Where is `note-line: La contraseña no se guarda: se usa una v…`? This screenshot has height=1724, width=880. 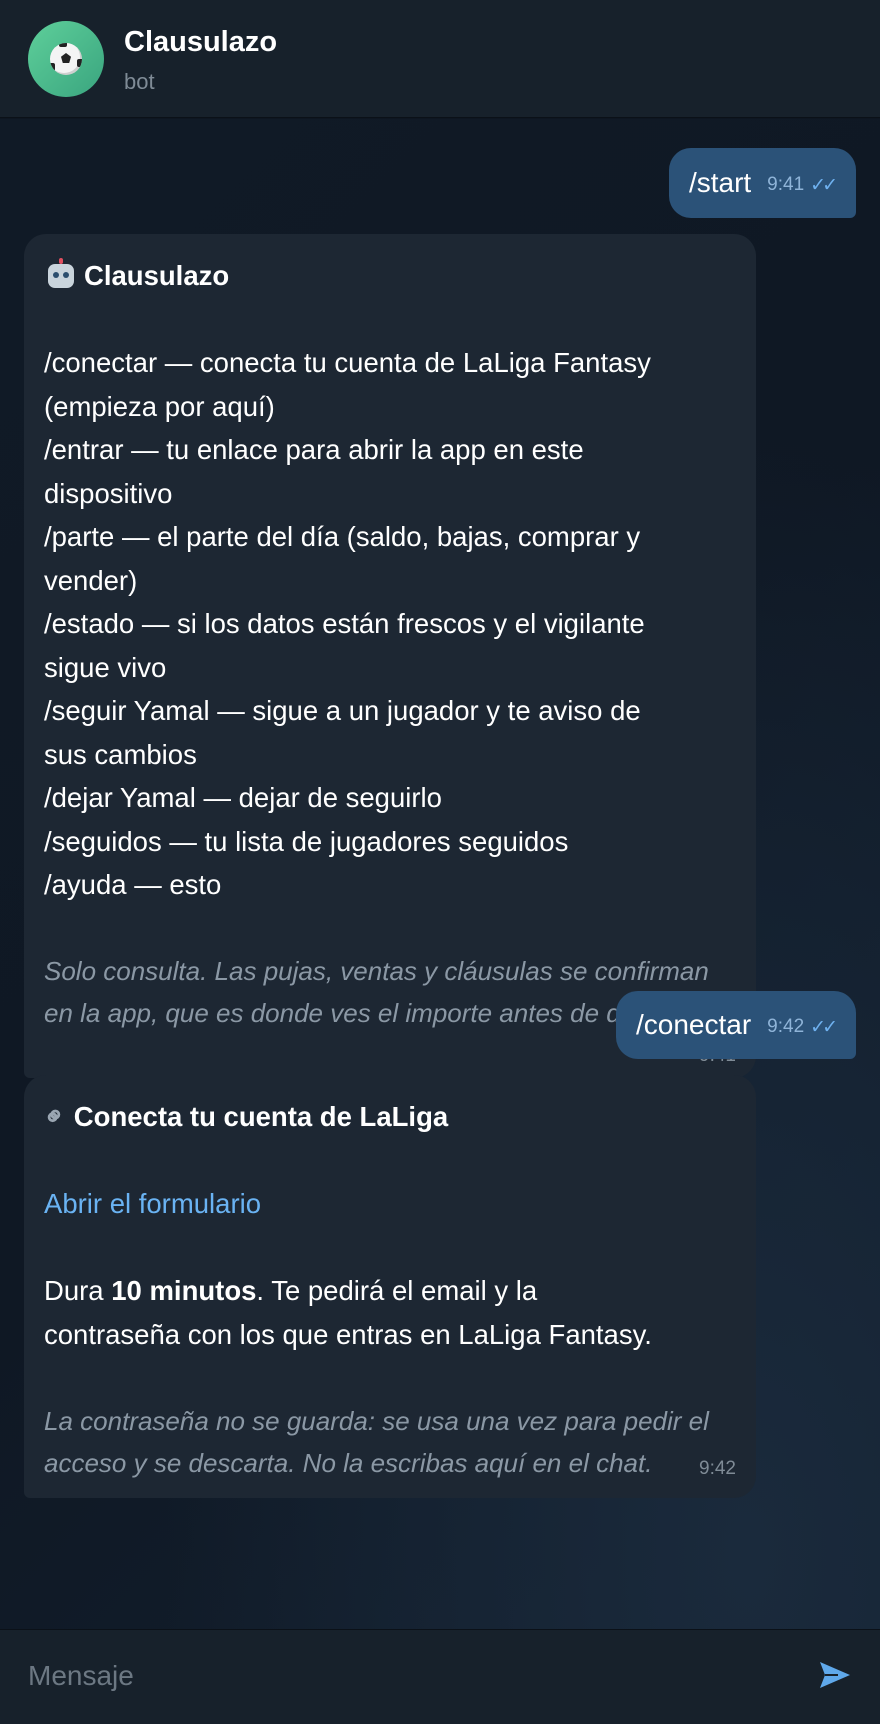
note-line: La contraseña no se guarda: se usa una v… is located at coordinates (376, 1420).